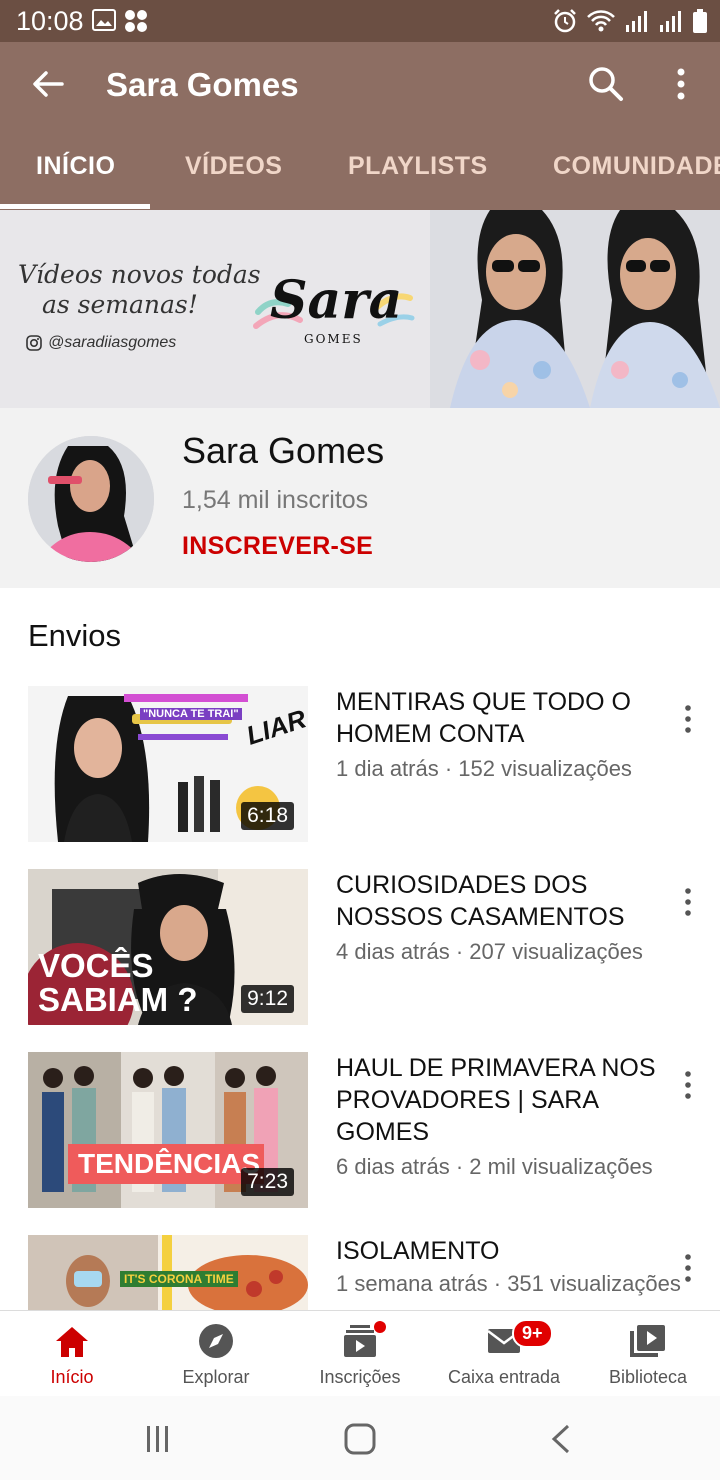  What do you see at coordinates (120, 304) in the screenshot?
I see `banner-slogan-line2: as semanas!` at bounding box center [120, 304].